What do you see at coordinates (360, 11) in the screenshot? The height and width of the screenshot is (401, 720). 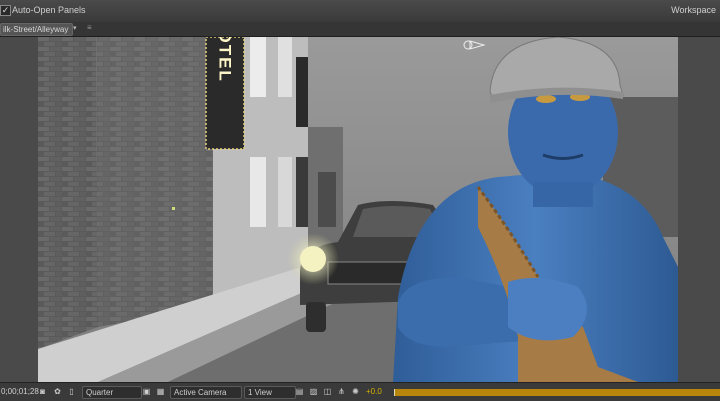 I see `top-panel-bar: ✓ Auto-Open Panels Workspace` at bounding box center [360, 11].